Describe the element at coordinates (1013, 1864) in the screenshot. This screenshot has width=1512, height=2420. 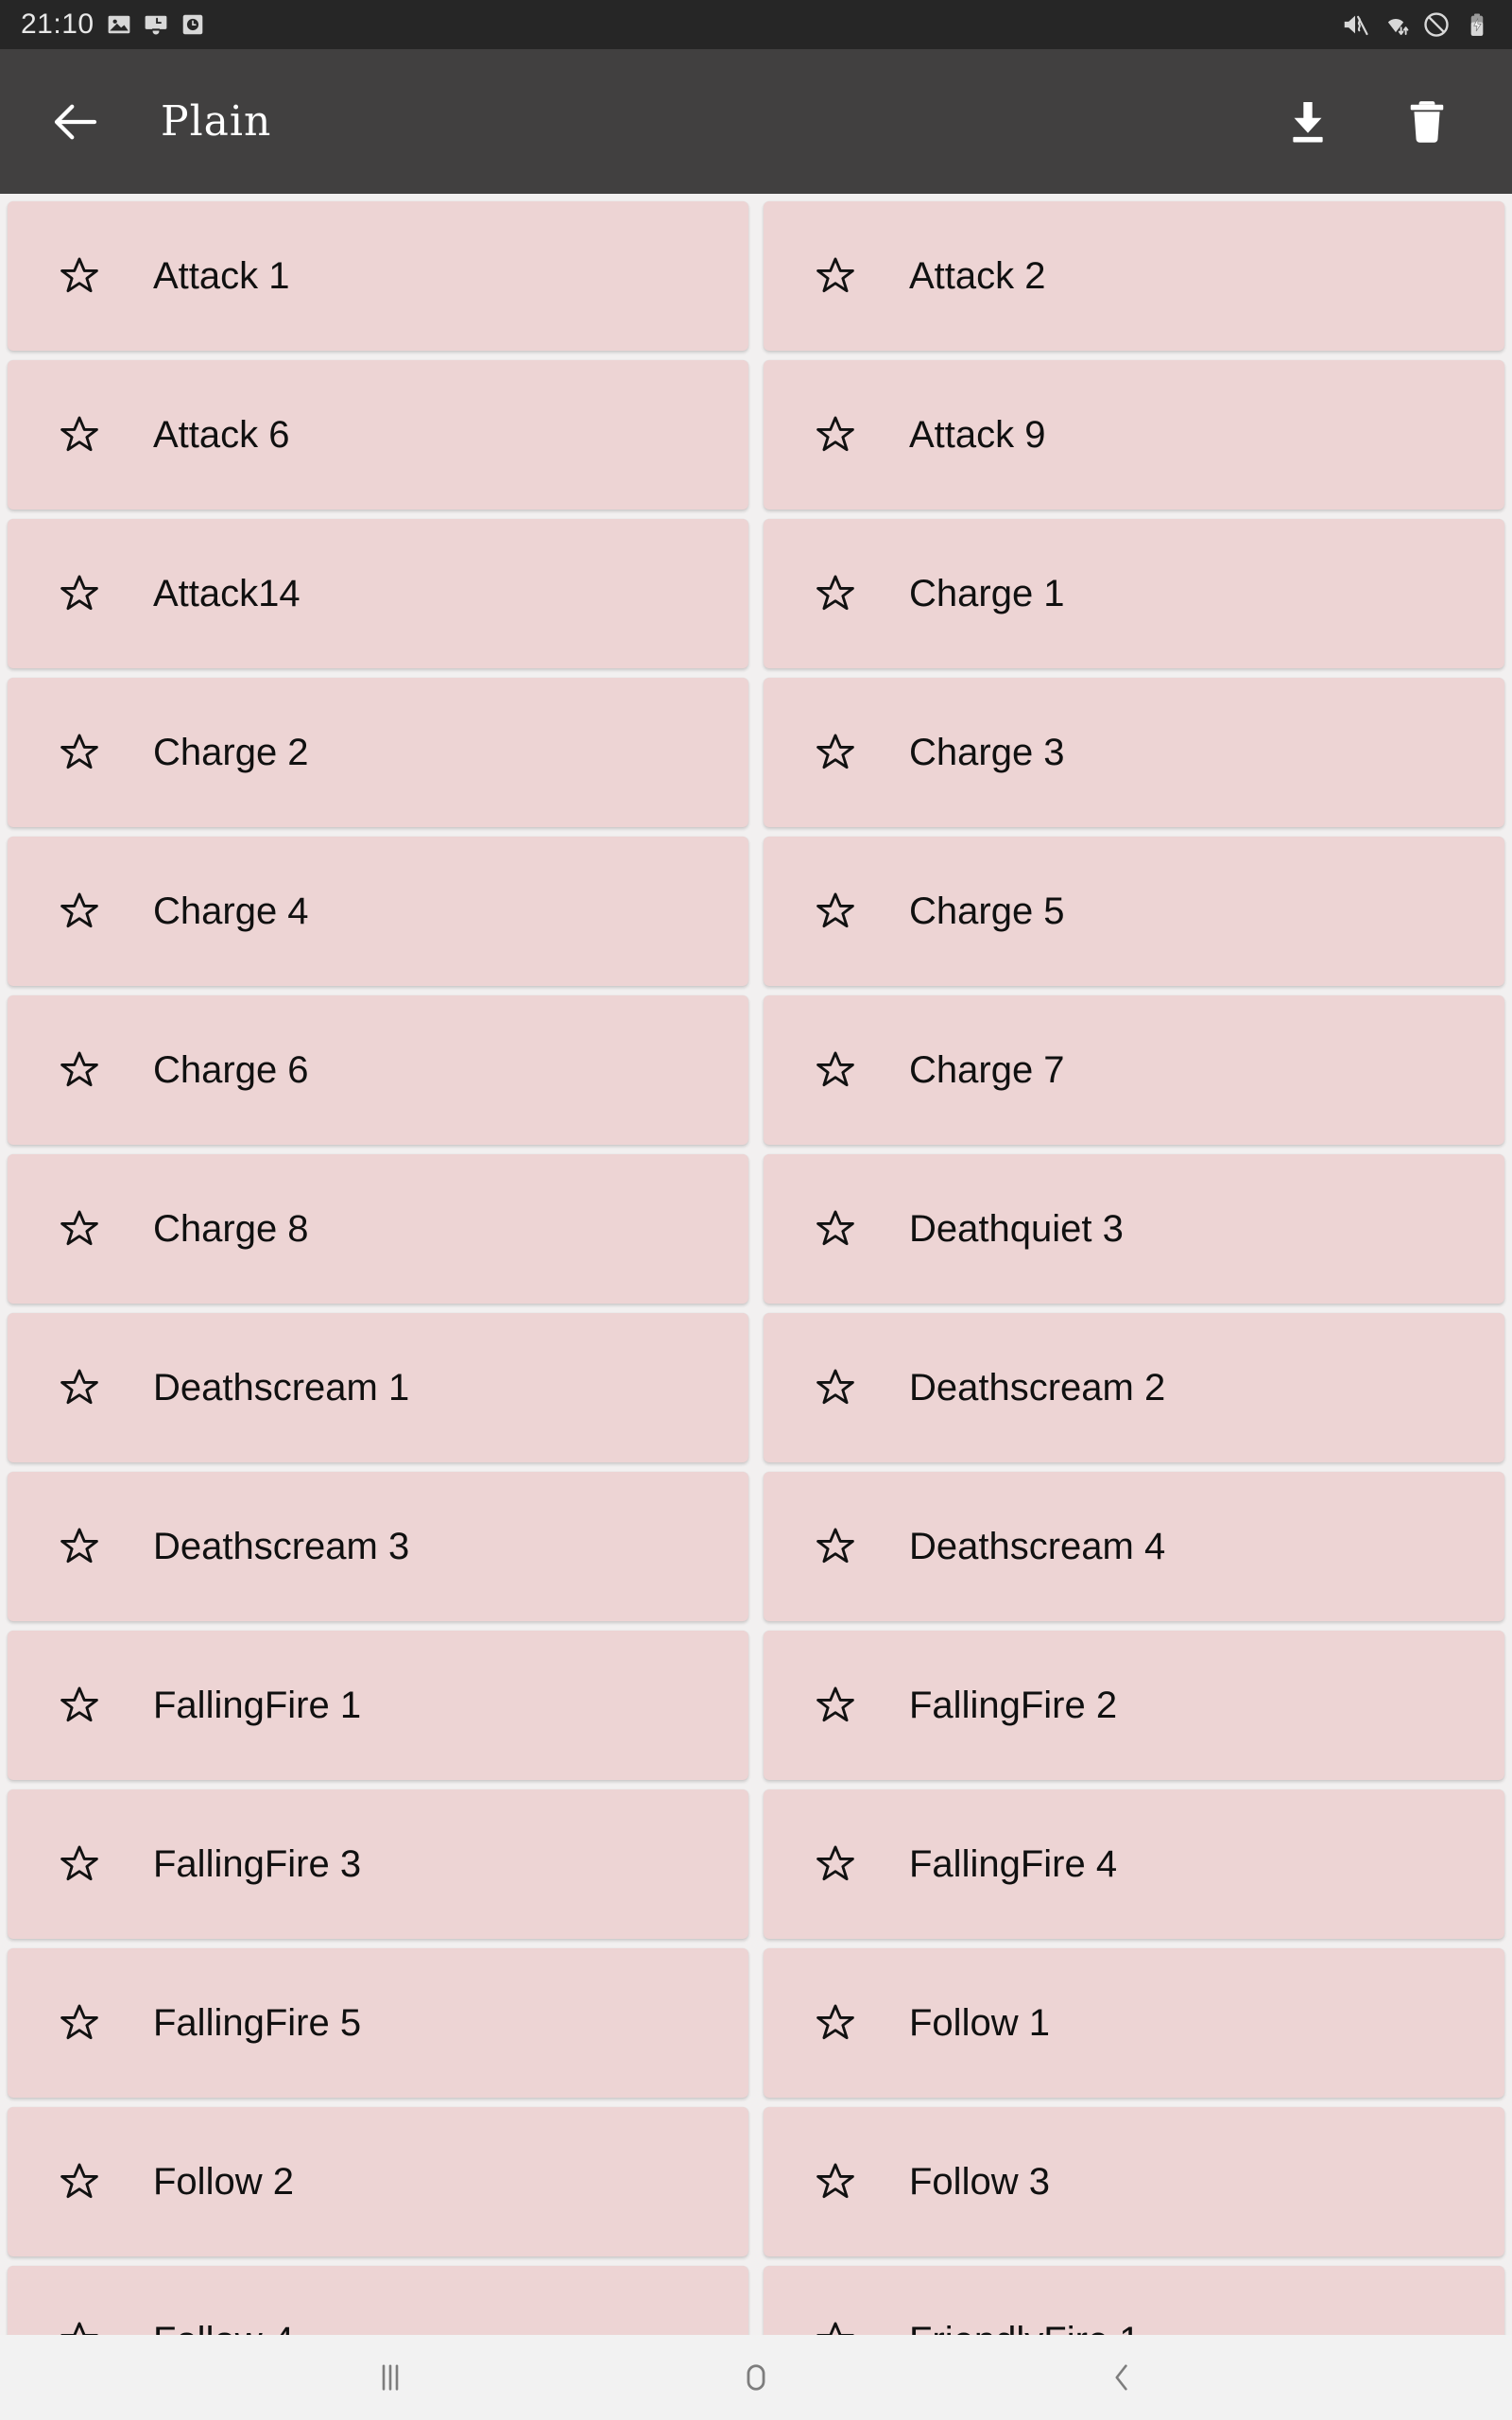
I see `sound-card-label: FallingFire 4` at that location.